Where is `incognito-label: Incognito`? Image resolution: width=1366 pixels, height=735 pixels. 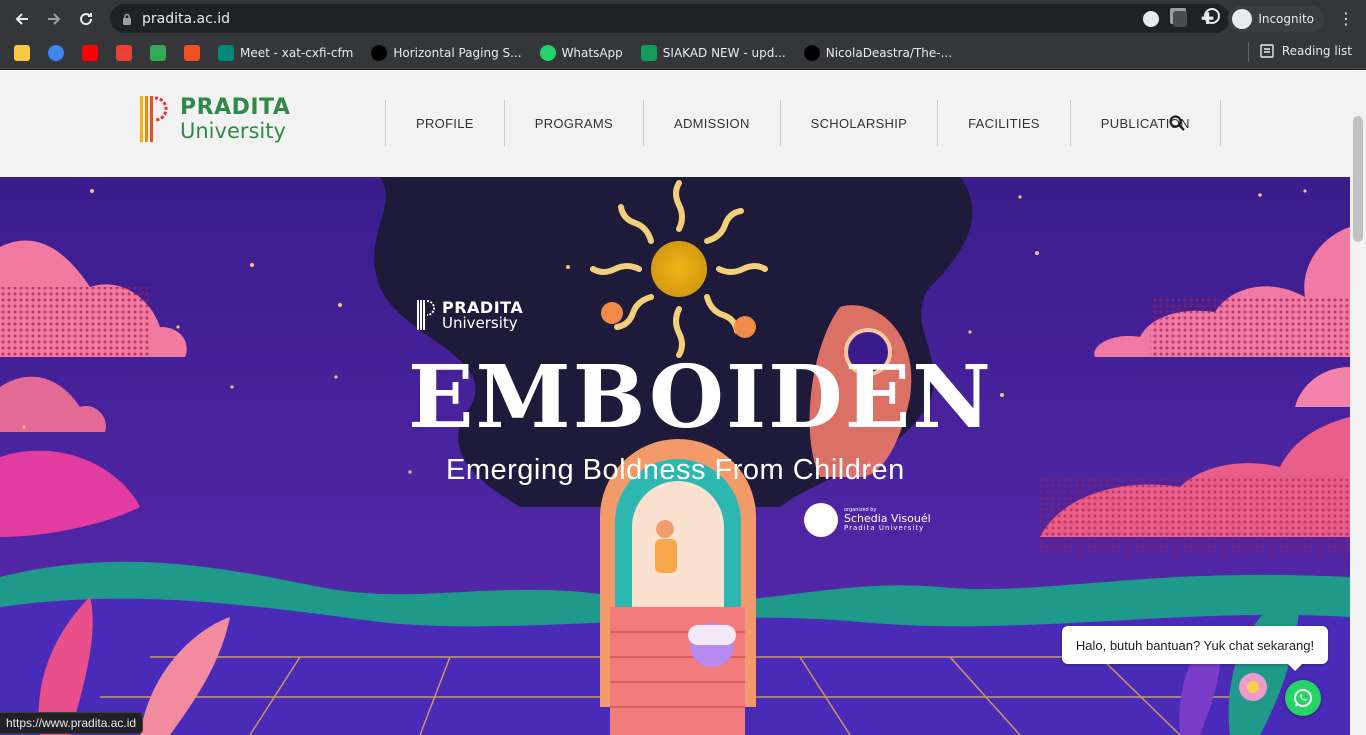
incognito-label: Incognito is located at coordinates (1286, 18).